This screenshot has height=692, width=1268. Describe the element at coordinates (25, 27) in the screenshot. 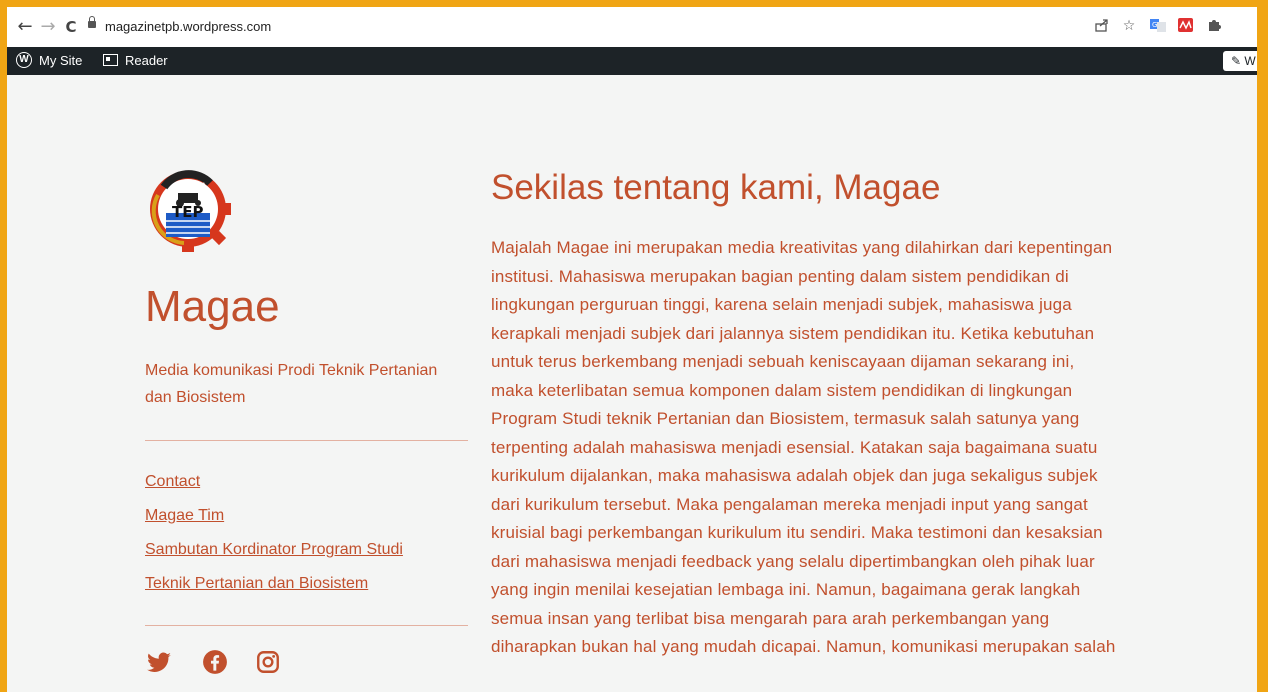

I see `back-button: ←` at that location.